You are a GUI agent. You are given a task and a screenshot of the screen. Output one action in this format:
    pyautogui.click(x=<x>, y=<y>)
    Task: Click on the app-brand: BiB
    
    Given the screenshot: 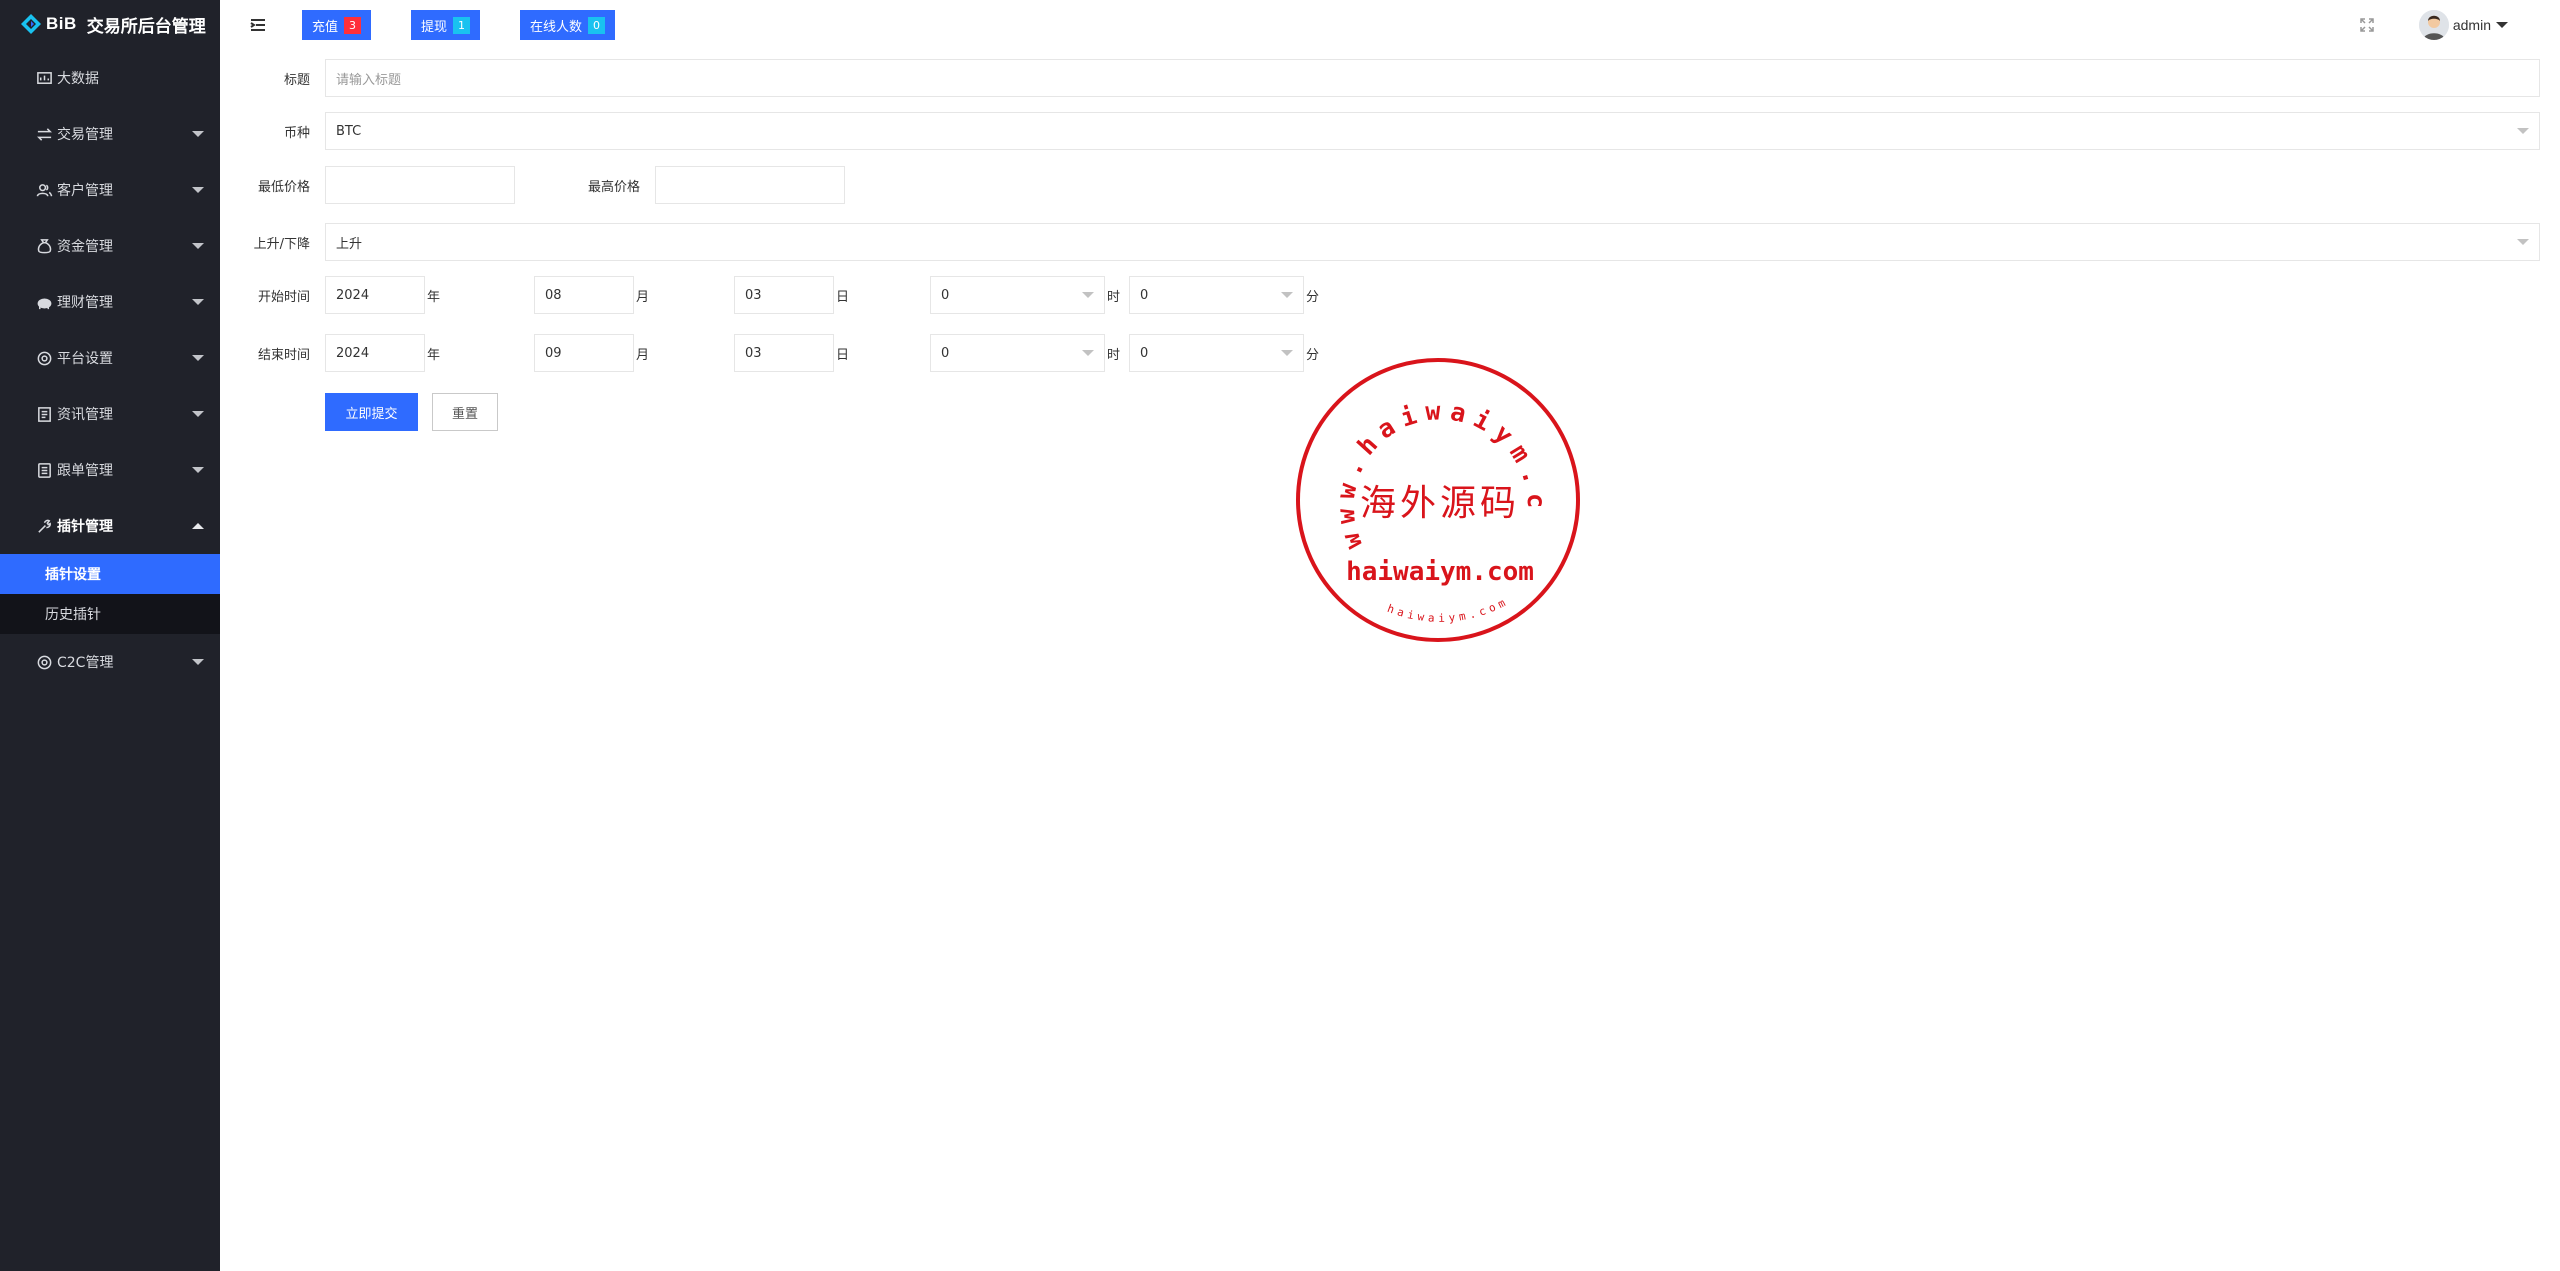 What is the action you would take?
    pyautogui.click(x=61, y=23)
    